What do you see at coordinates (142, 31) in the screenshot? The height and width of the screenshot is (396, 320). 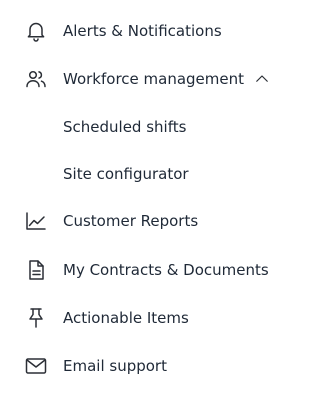 I see `menu-item-label: Alerts & Notifications` at bounding box center [142, 31].